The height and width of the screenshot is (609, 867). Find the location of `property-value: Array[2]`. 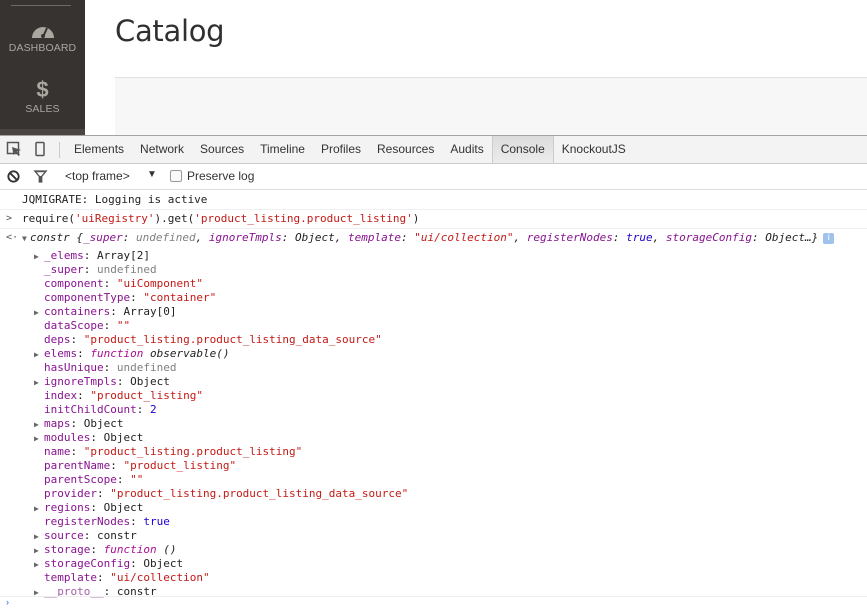

property-value: Array[2] is located at coordinates (123, 255).